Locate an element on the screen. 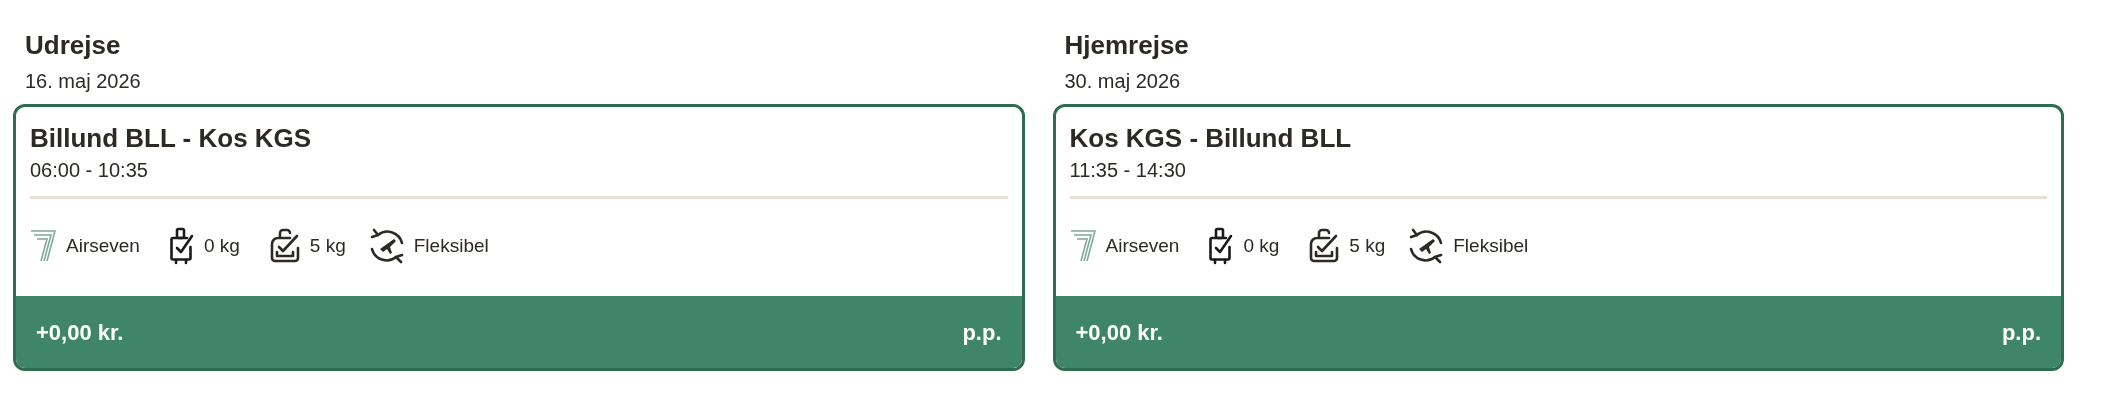 The image size is (2104, 408). flight-time: 06:00 - 10:35 is located at coordinates (89, 170).